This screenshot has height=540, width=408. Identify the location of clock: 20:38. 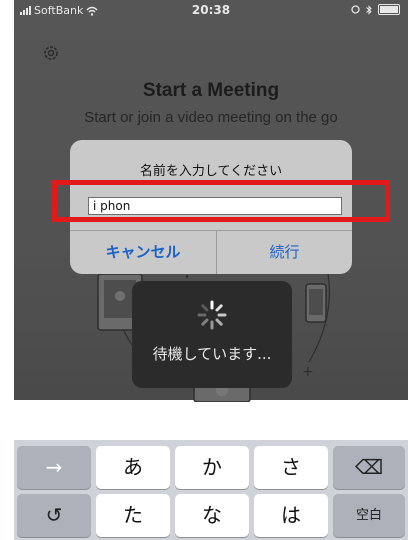
(211, 10).